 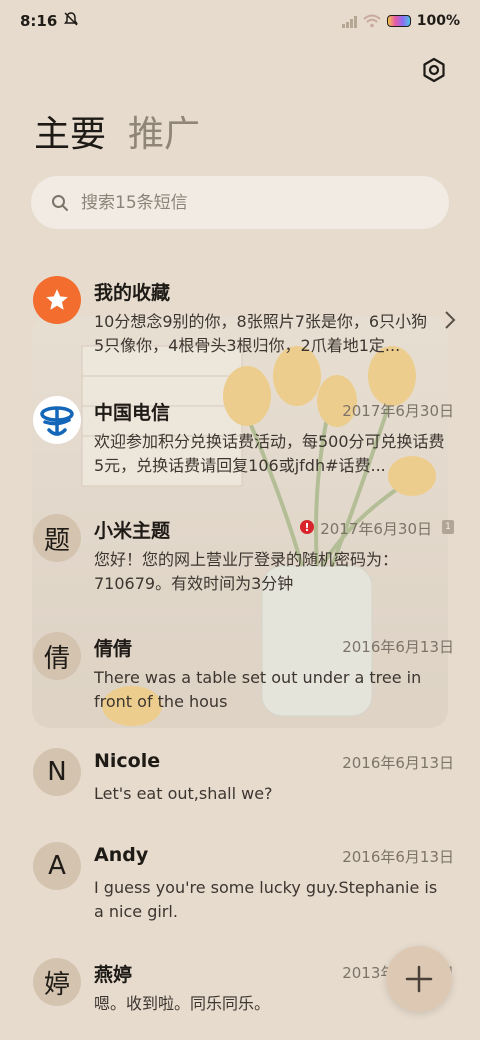 I want to click on bell-muted-icon, so click(x=71, y=21).